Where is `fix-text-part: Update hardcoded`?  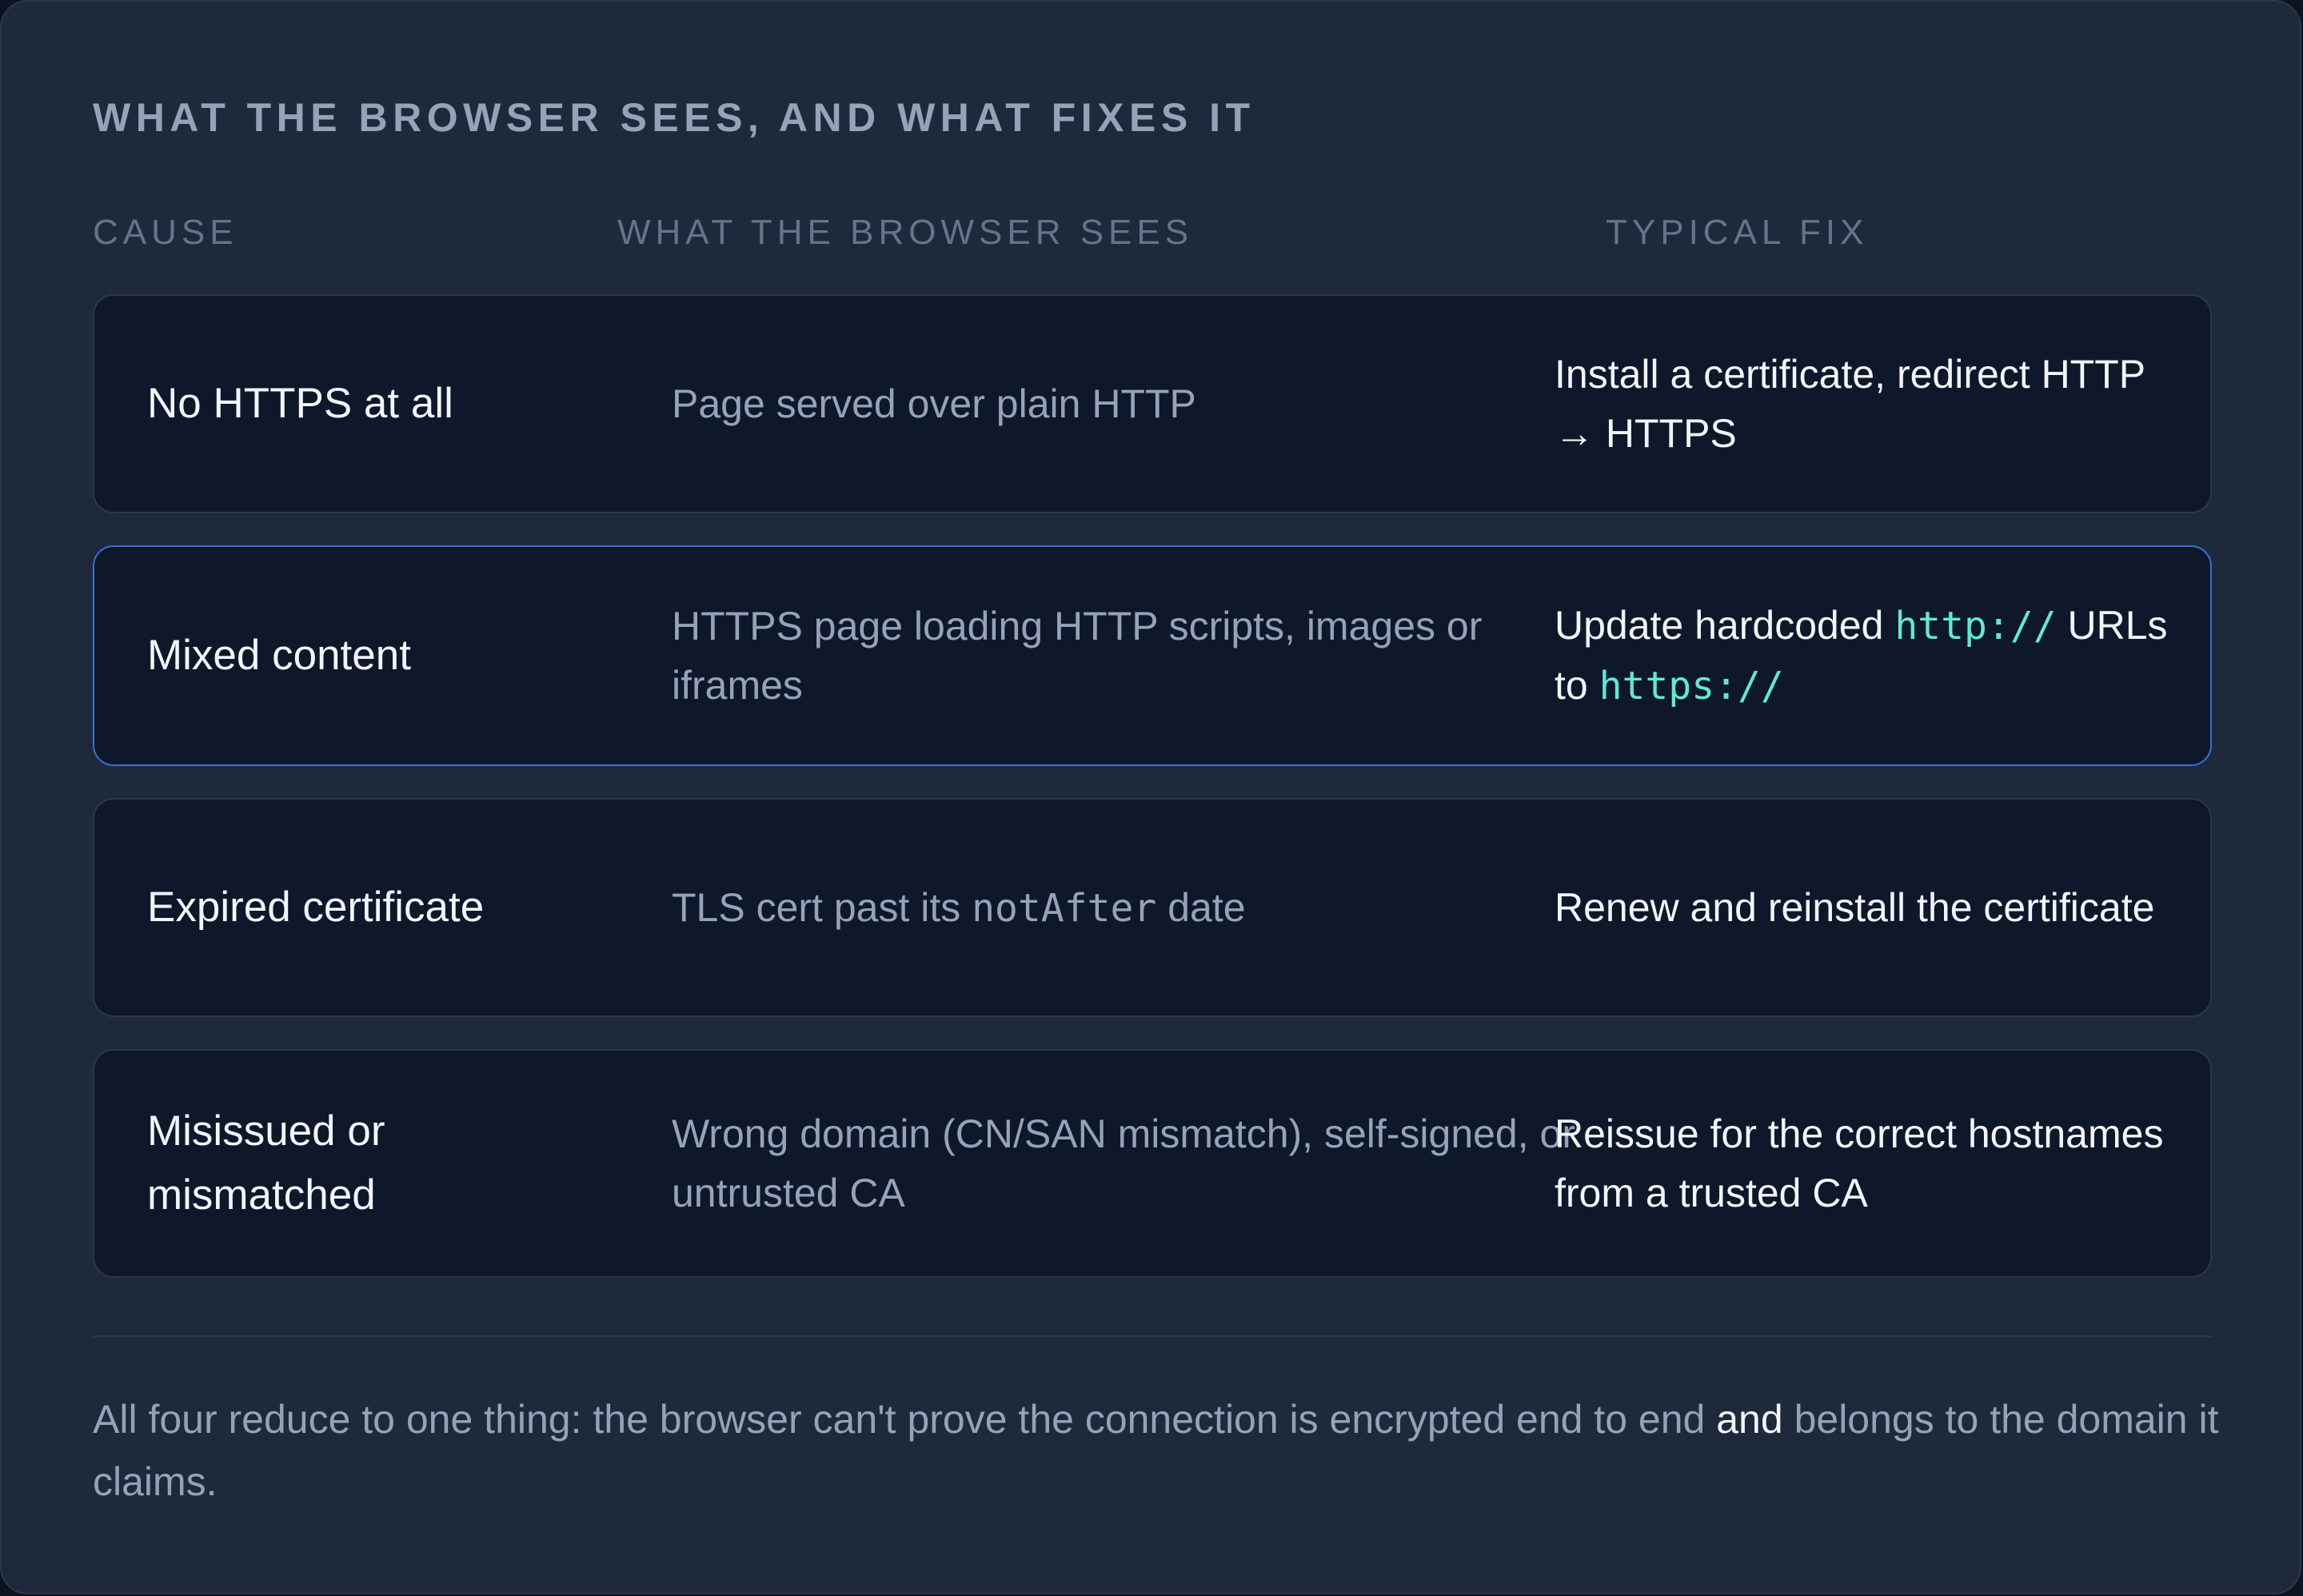 fix-text-part: Update hardcoded is located at coordinates (1725, 625).